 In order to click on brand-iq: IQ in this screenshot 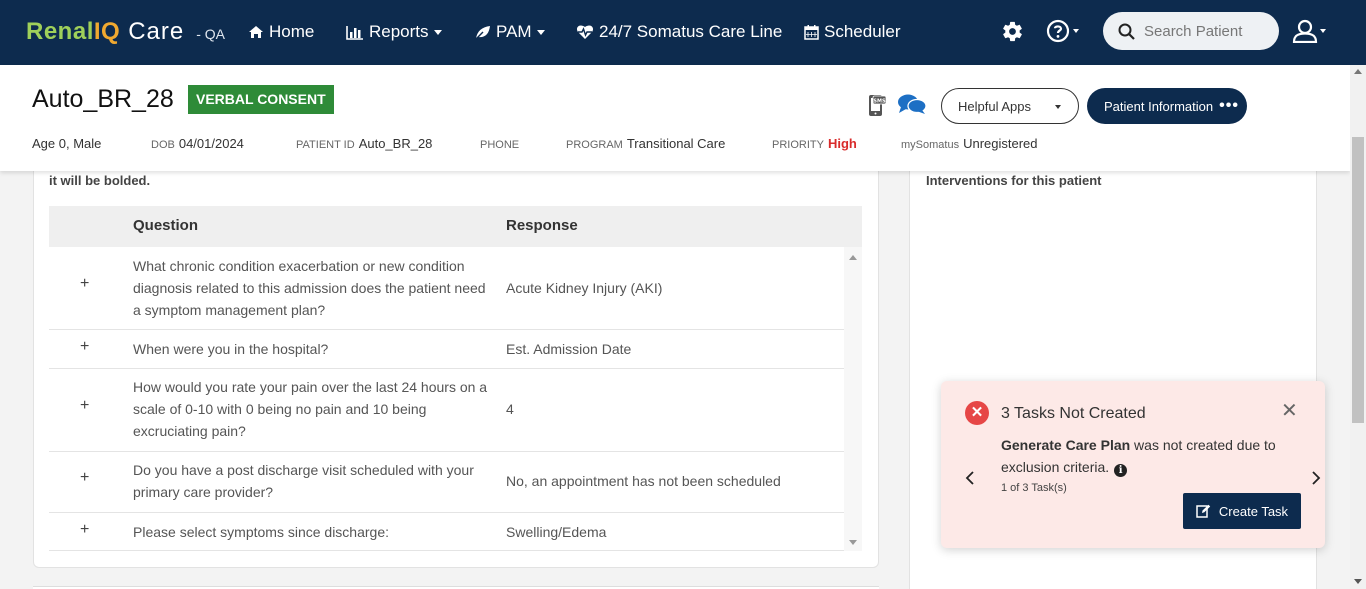, I will do `click(107, 31)`.